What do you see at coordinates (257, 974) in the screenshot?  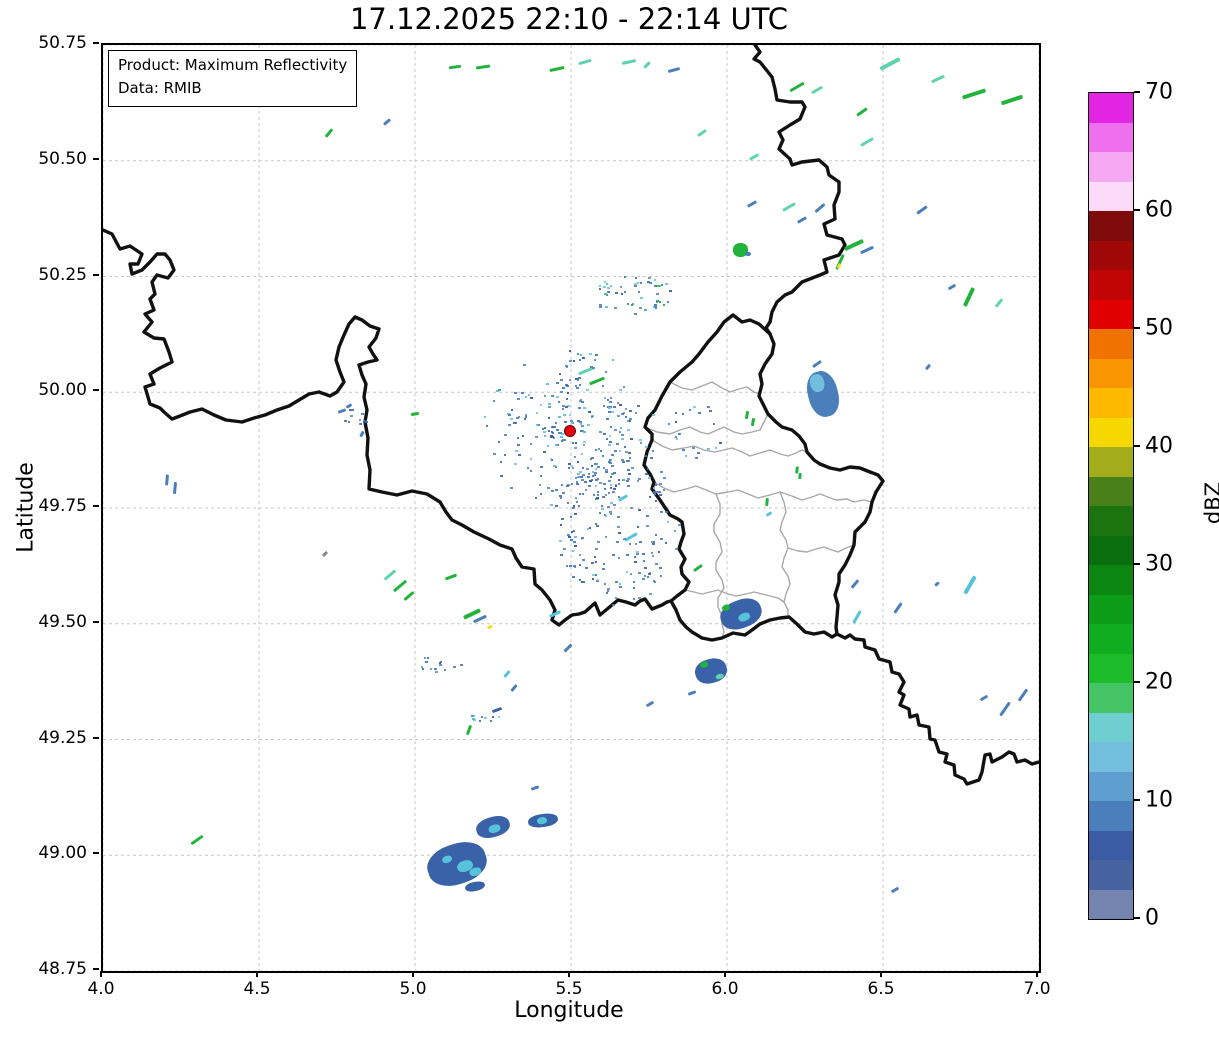 I see `x-tick-mark` at bounding box center [257, 974].